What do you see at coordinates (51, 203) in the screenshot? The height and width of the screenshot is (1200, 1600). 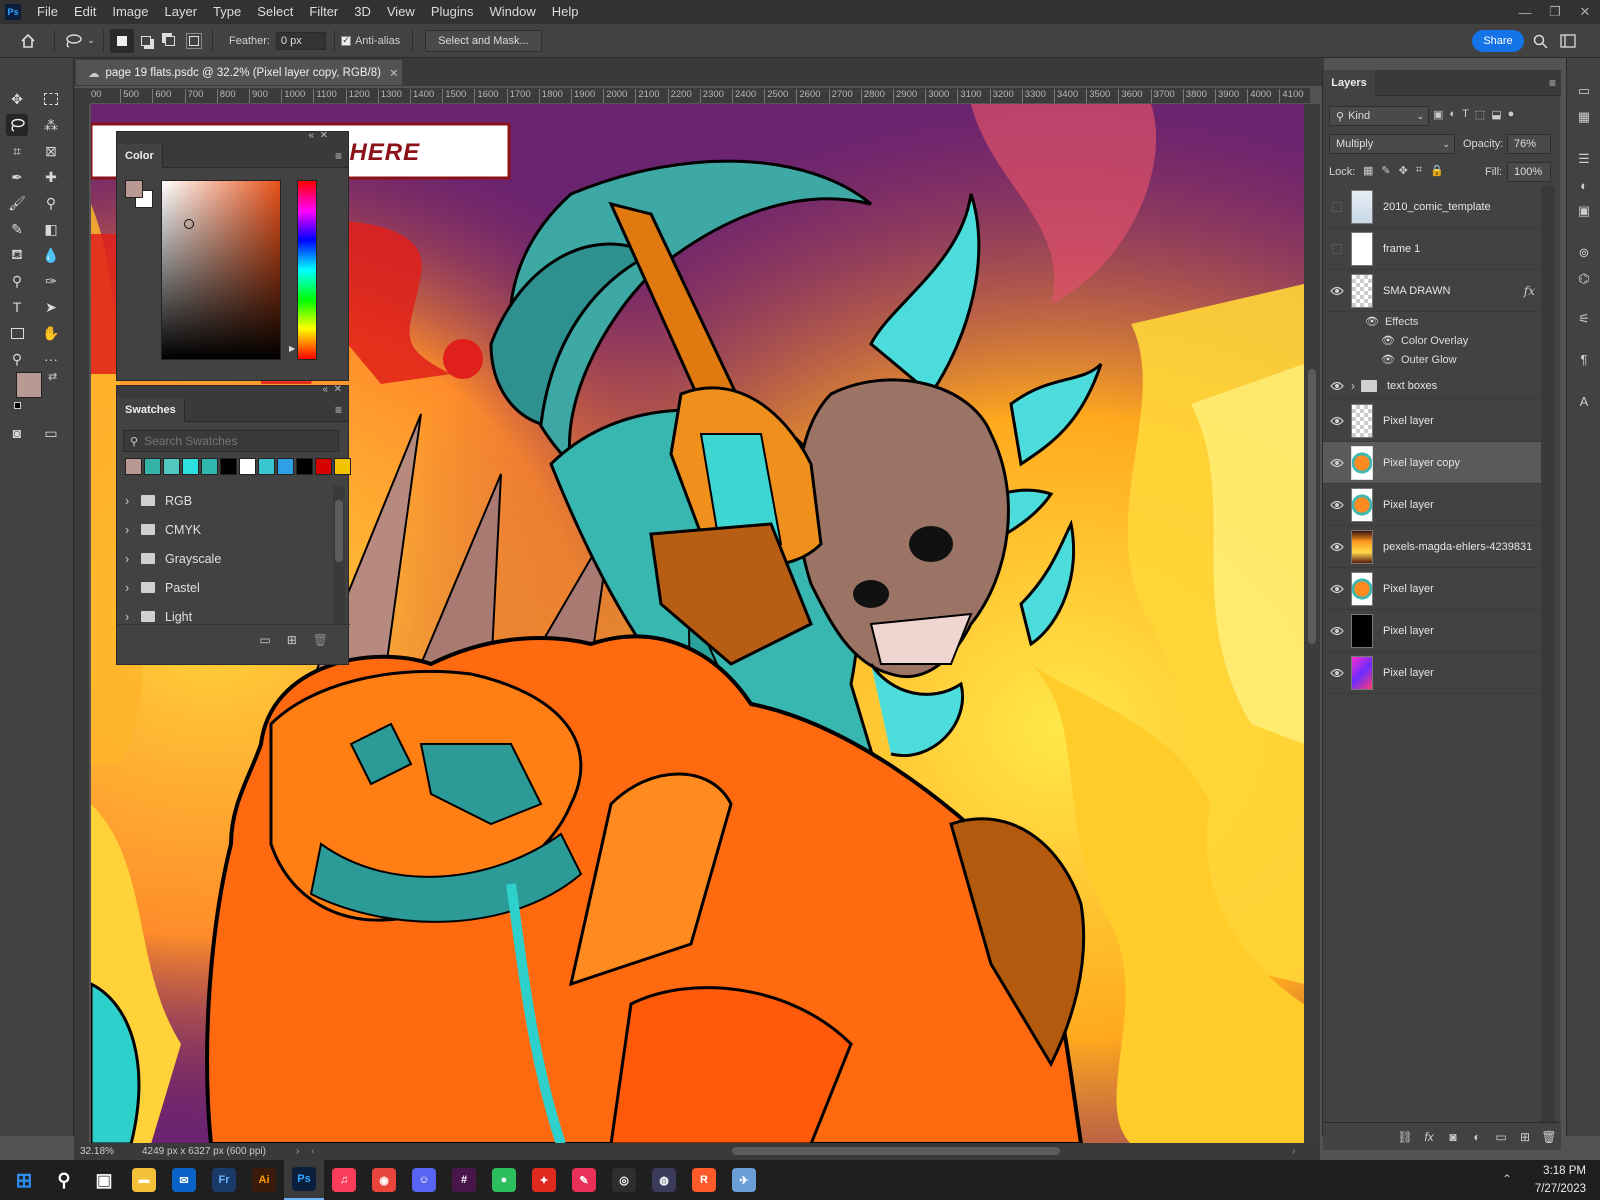 I see `clone-stamp-icon: ⚲` at bounding box center [51, 203].